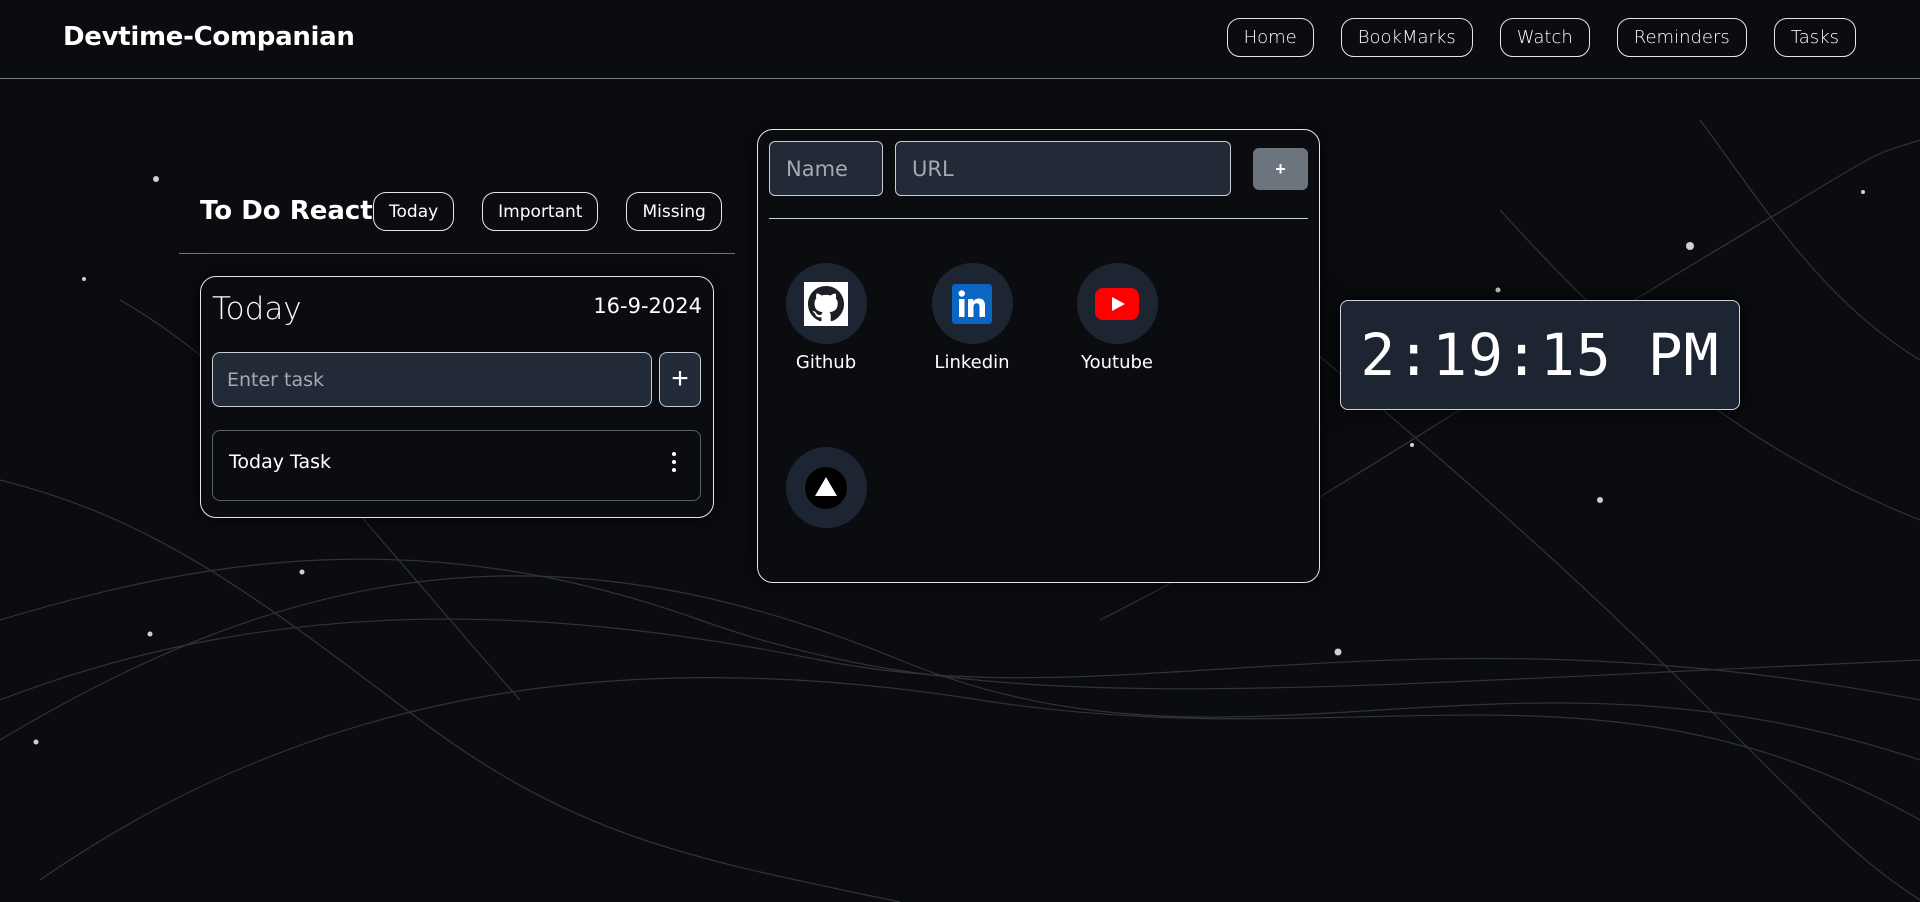 The image size is (1920, 902). Describe the element at coordinates (414, 211) in the screenshot. I see `filter-today: Today` at that location.